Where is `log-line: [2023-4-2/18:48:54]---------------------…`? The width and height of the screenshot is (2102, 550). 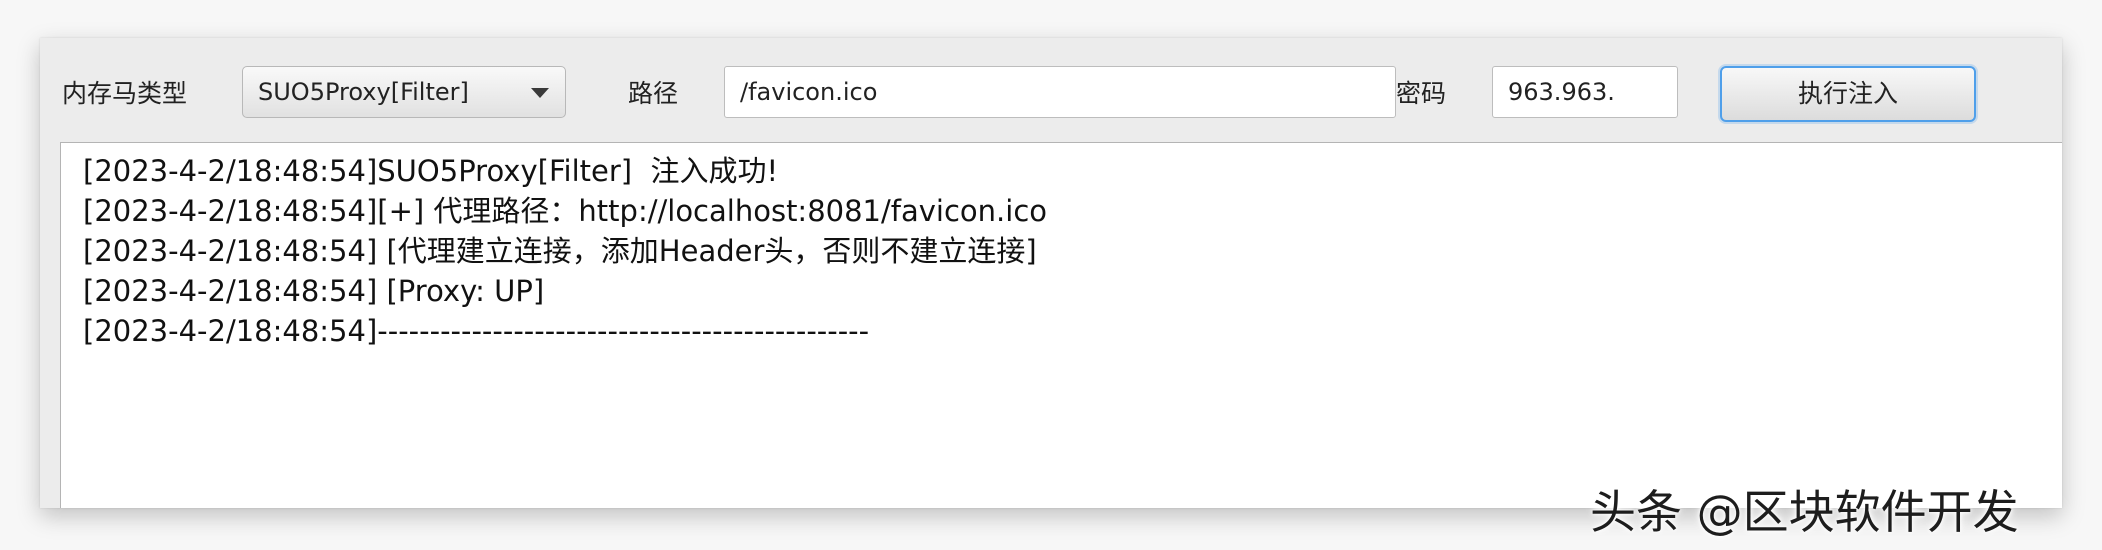 log-line: [2023-4-2/18:48:54]---------------------… is located at coordinates (476, 331).